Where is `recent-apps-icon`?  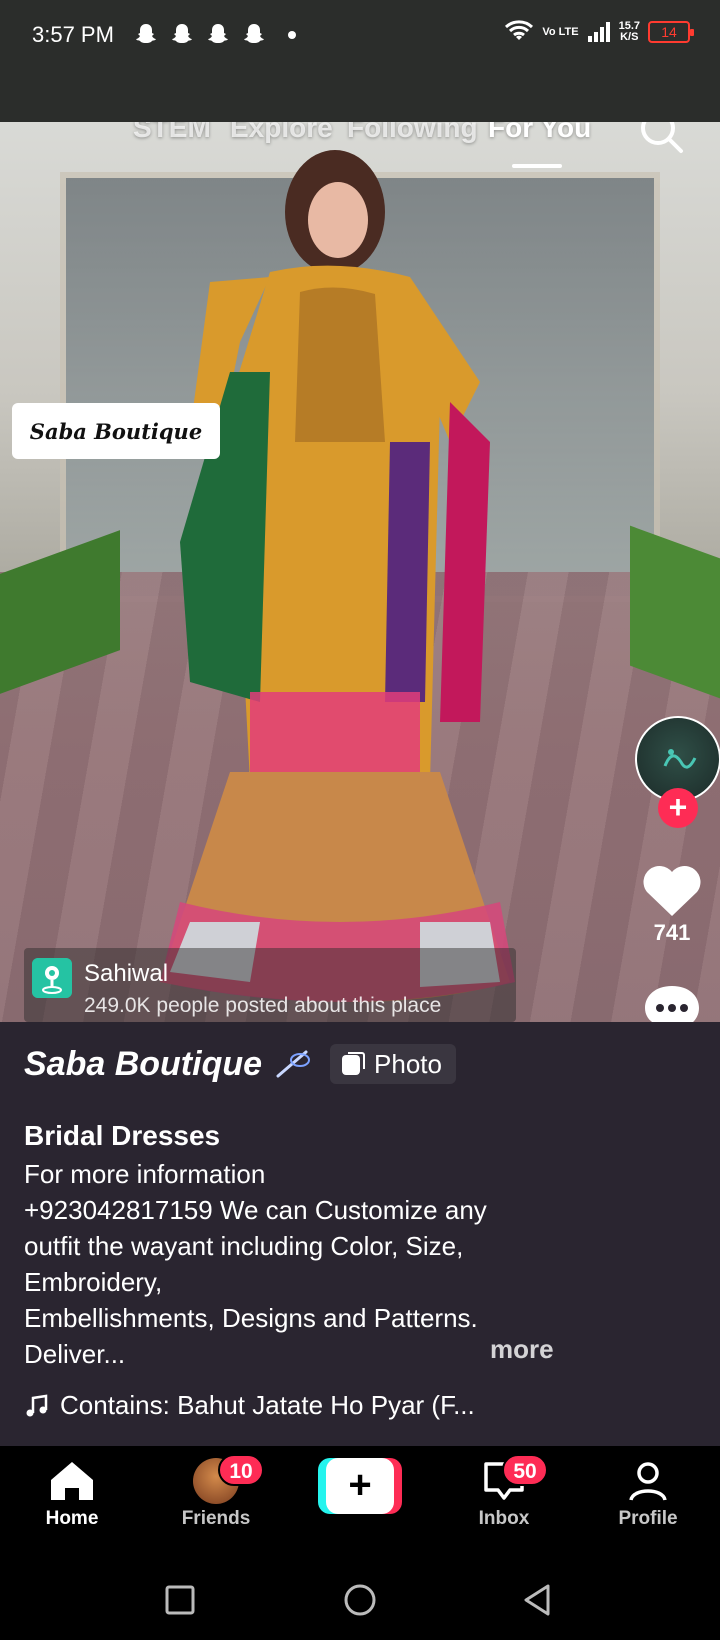 recent-apps-icon is located at coordinates (180, 1600).